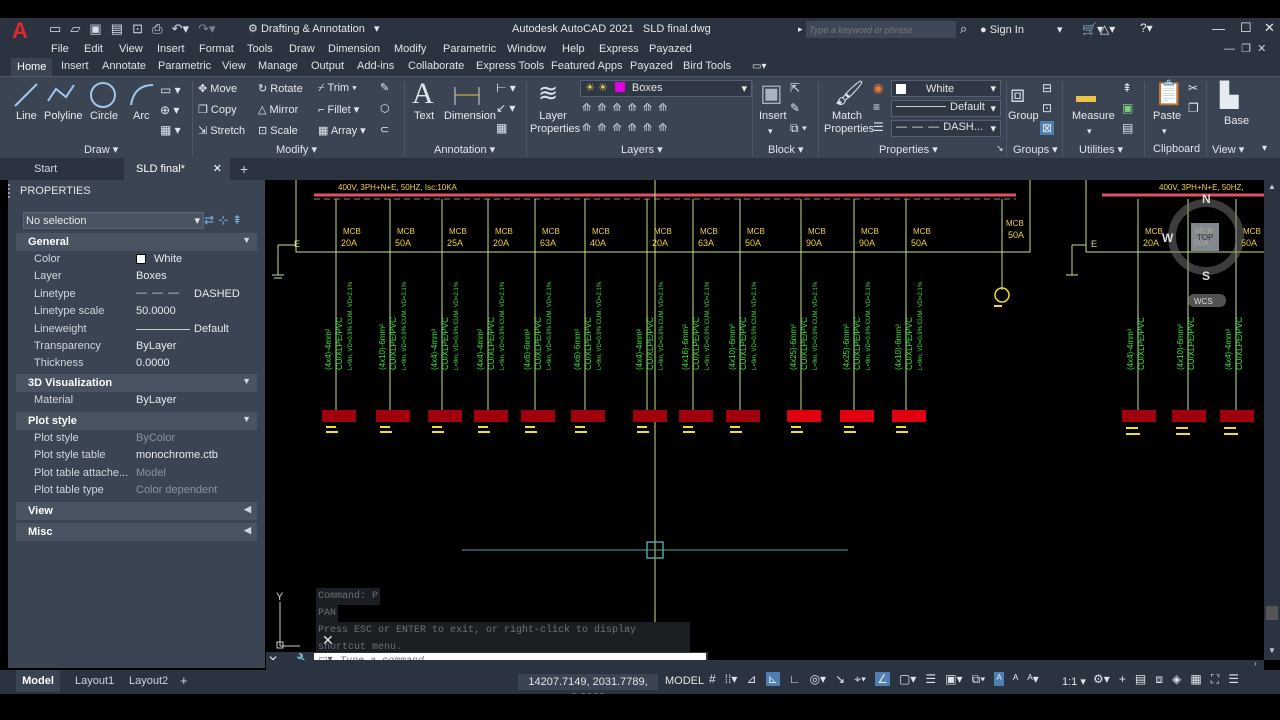  What do you see at coordinates (278, 109) in the screenshot?
I see `mirror-button: △ Mirror` at bounding box center [278, 109].